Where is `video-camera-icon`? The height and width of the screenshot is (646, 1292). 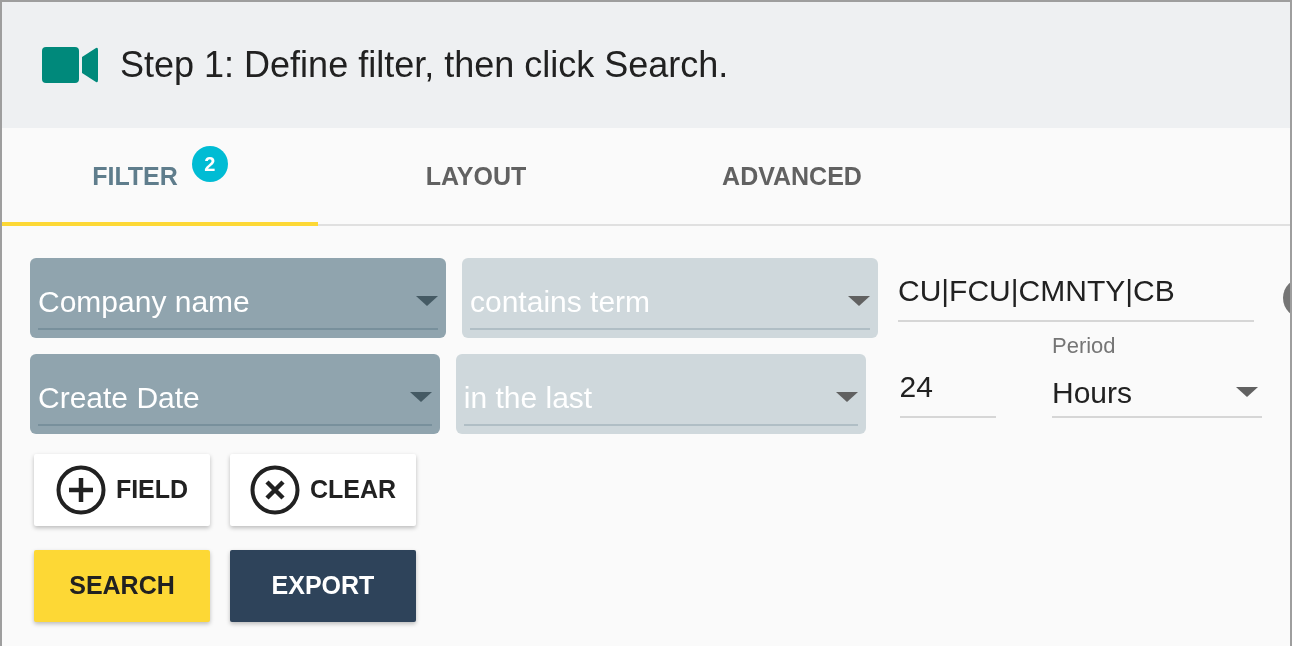 video-camera-icon is located at coordinates (70, 65).